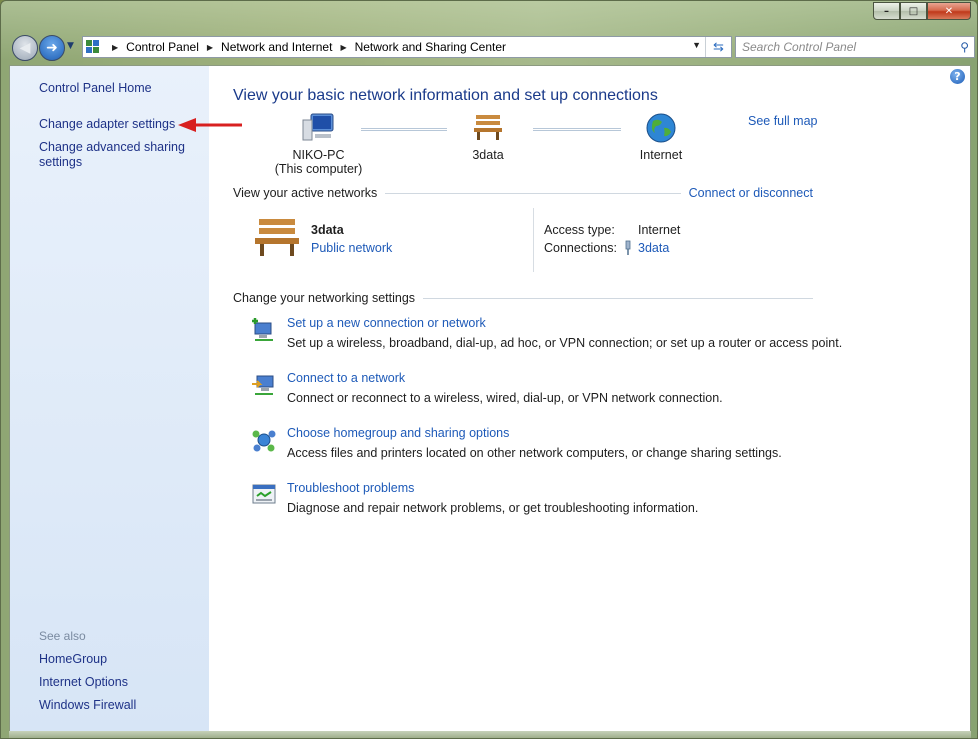  I want to click on search-input: Search Control Panel ⚲, so click(855, 47).